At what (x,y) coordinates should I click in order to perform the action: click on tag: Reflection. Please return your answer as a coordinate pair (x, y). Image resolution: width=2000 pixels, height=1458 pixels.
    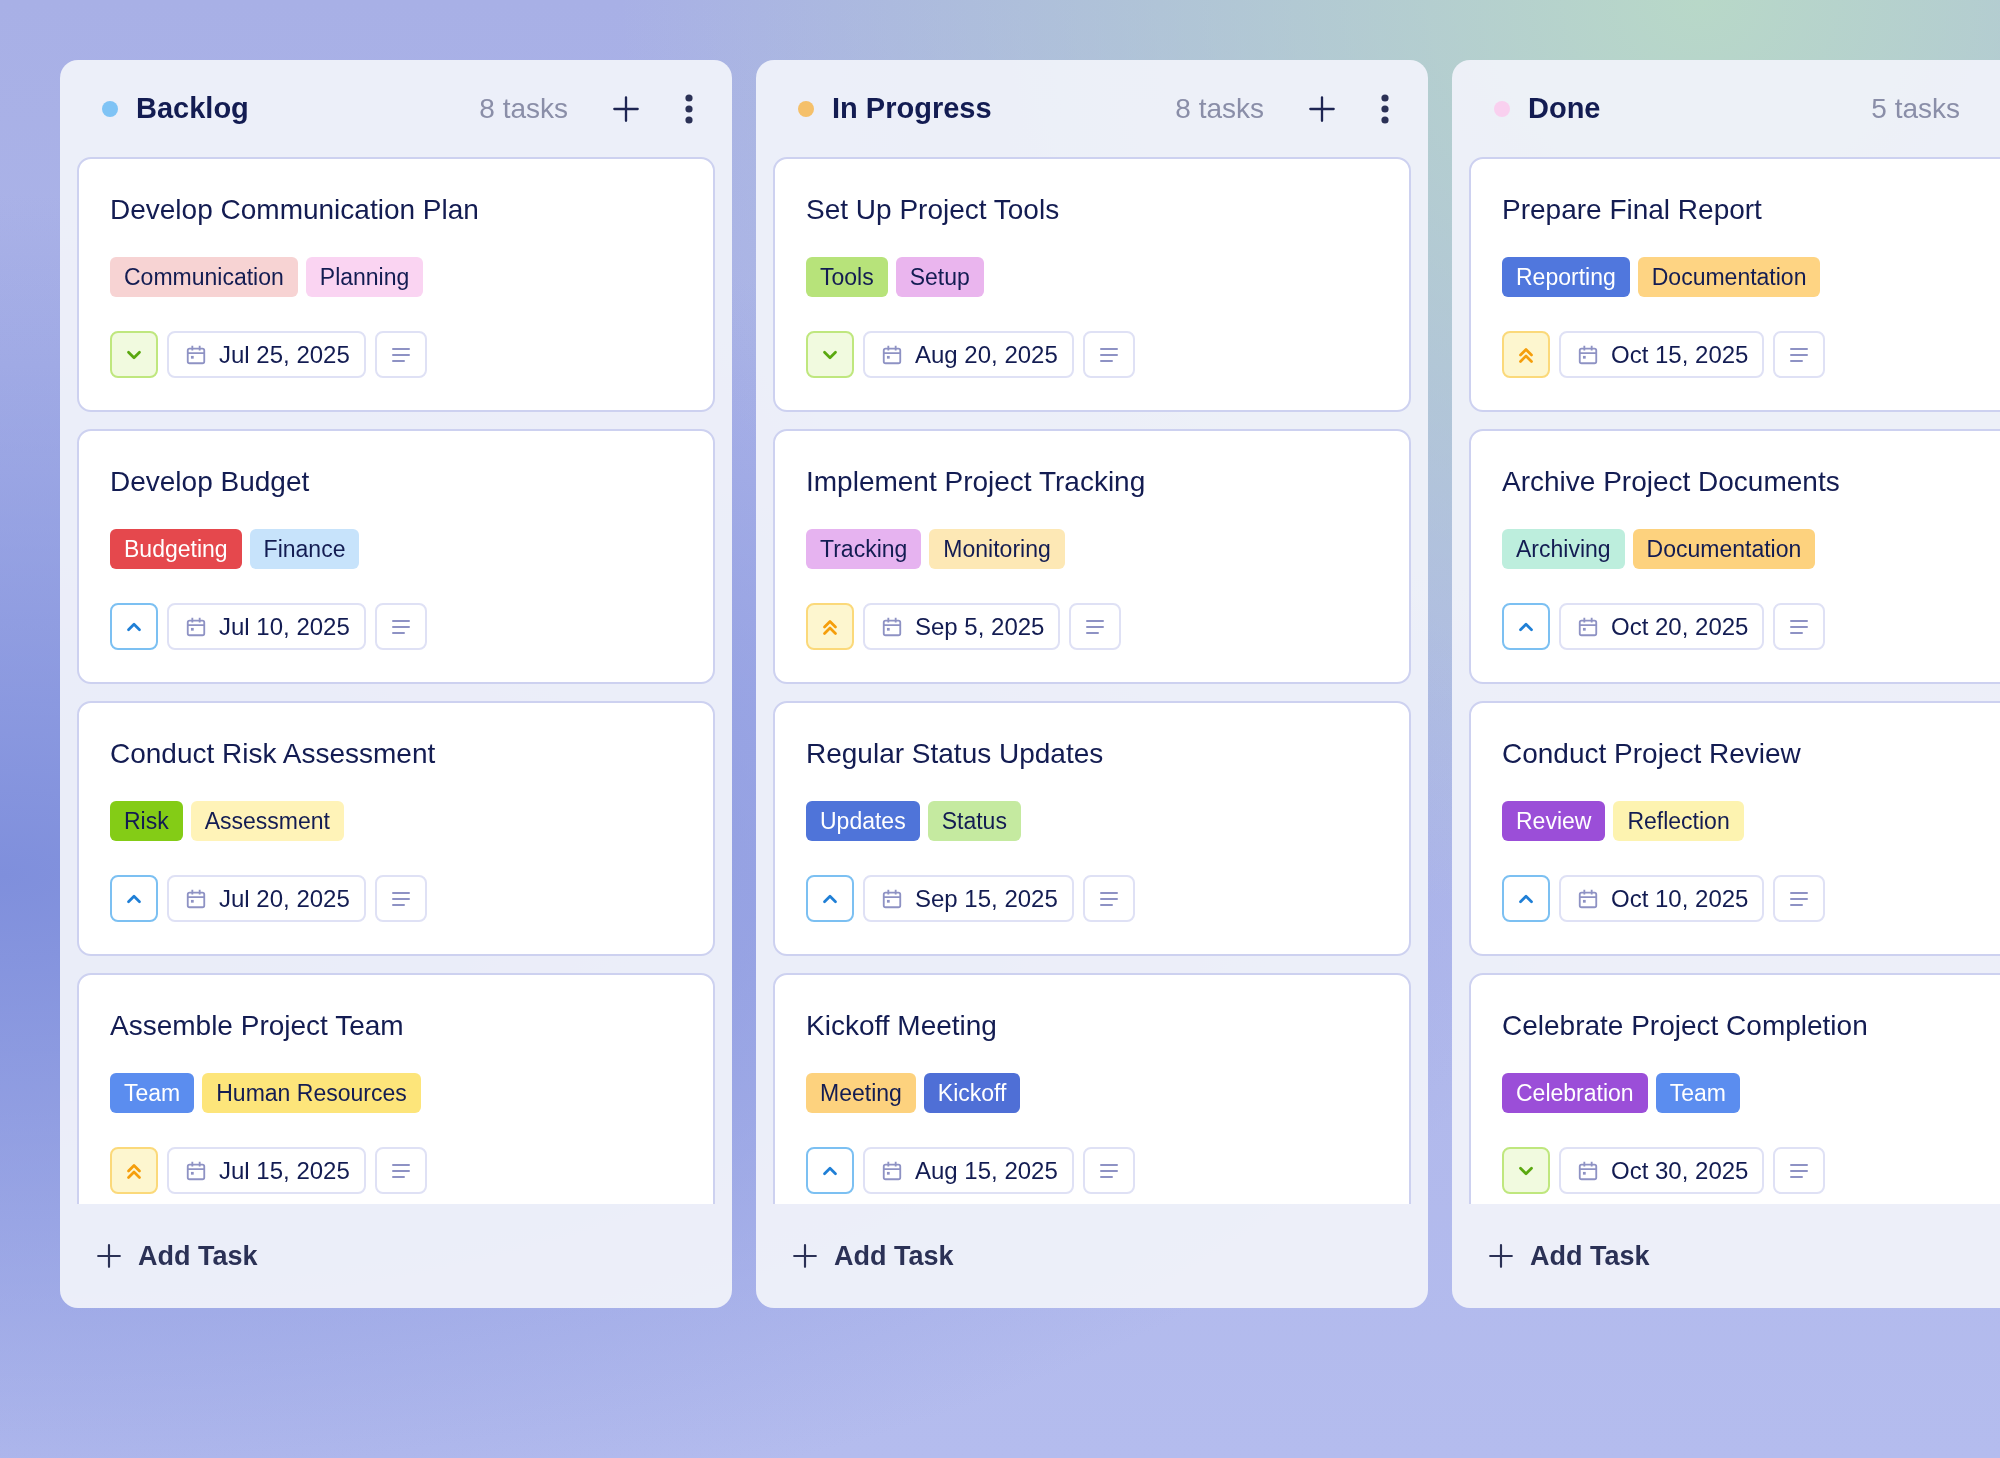
    Looking at the image, I should click on (1678, 821).